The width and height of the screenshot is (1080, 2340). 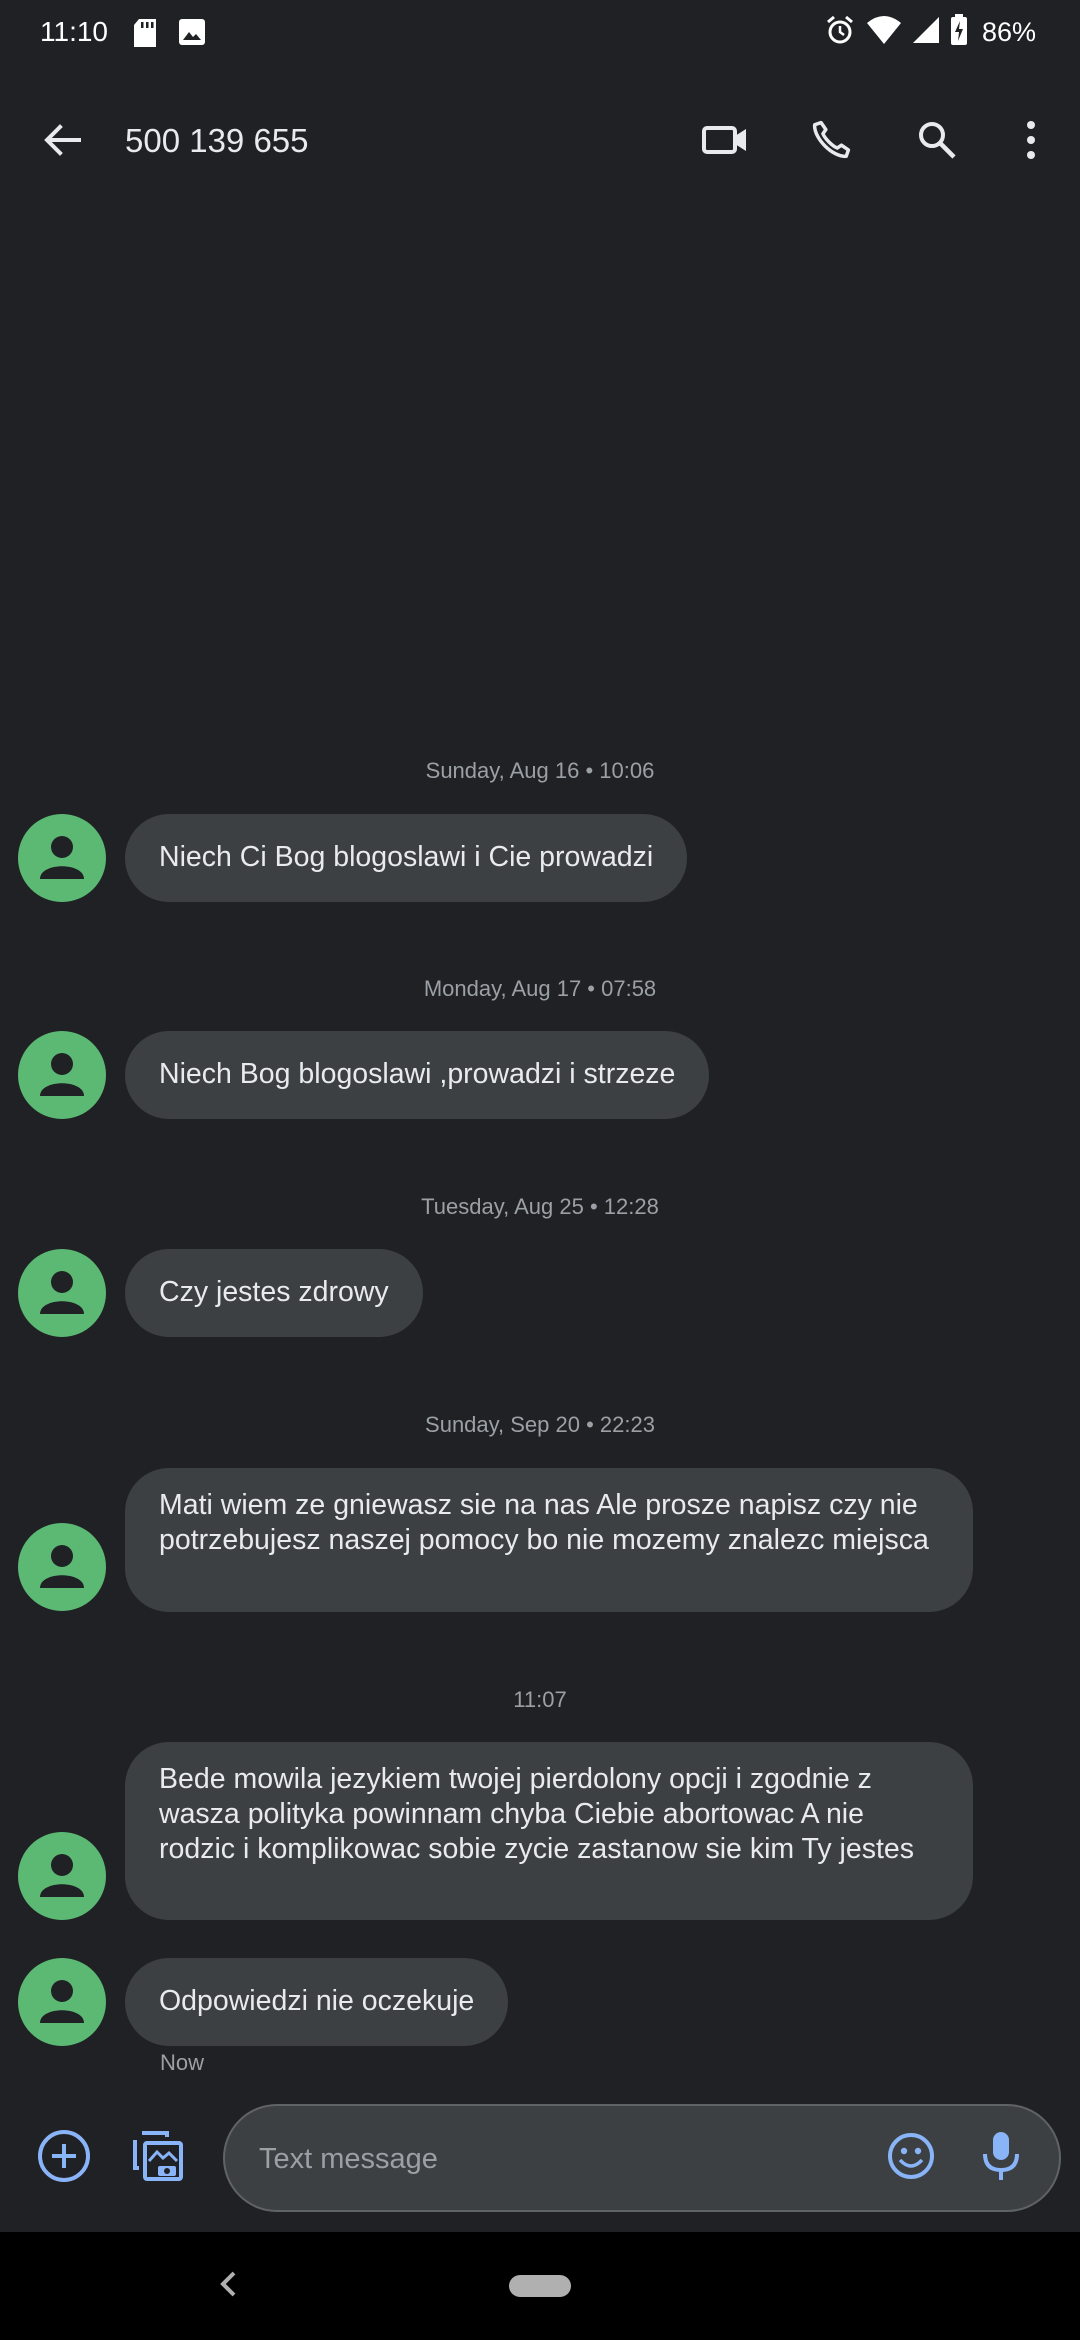 I want to click on wifi-icon, so click(x=884, y=32).